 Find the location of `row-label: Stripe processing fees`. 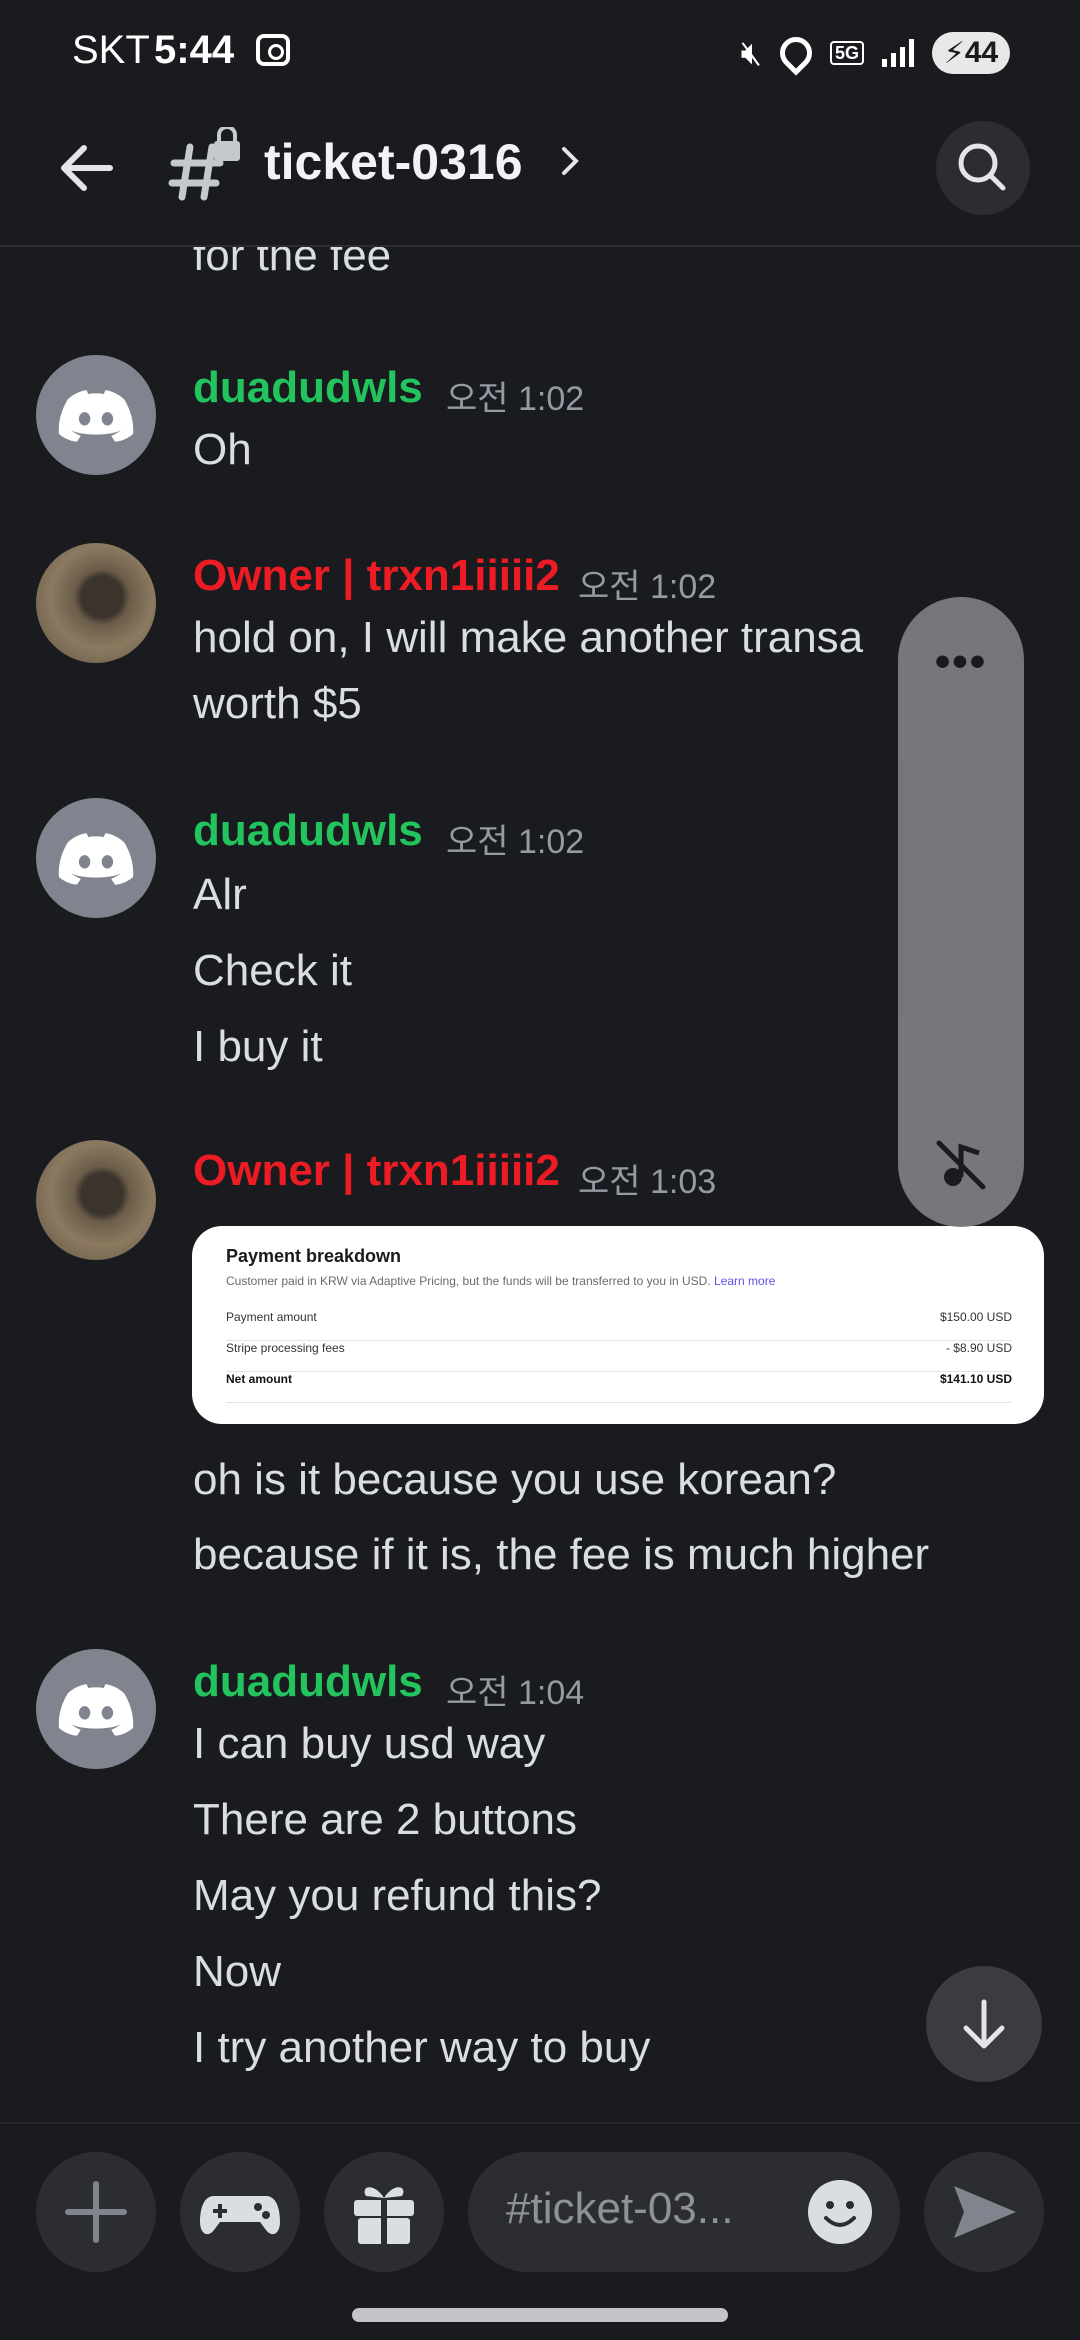

row-label: Stripe processing fees is located at coordinates (285, 1348).